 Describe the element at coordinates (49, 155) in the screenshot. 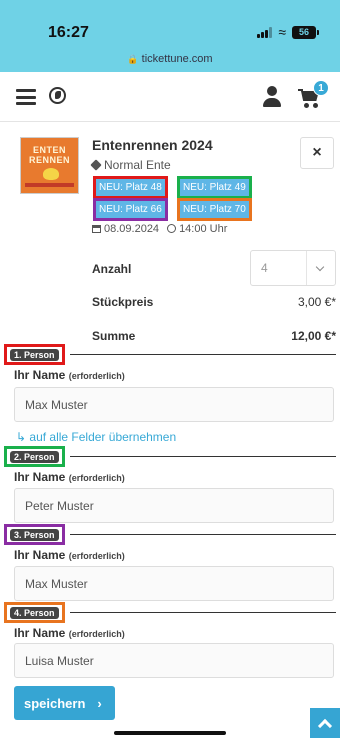

I see `thumbnail-text: ENTEN RENNEN` at that location.